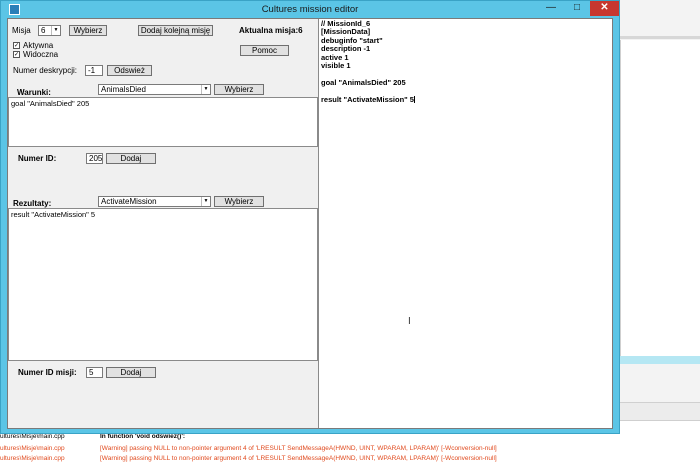  I want to click on active-checkbox: ✓, so click(16, 45).